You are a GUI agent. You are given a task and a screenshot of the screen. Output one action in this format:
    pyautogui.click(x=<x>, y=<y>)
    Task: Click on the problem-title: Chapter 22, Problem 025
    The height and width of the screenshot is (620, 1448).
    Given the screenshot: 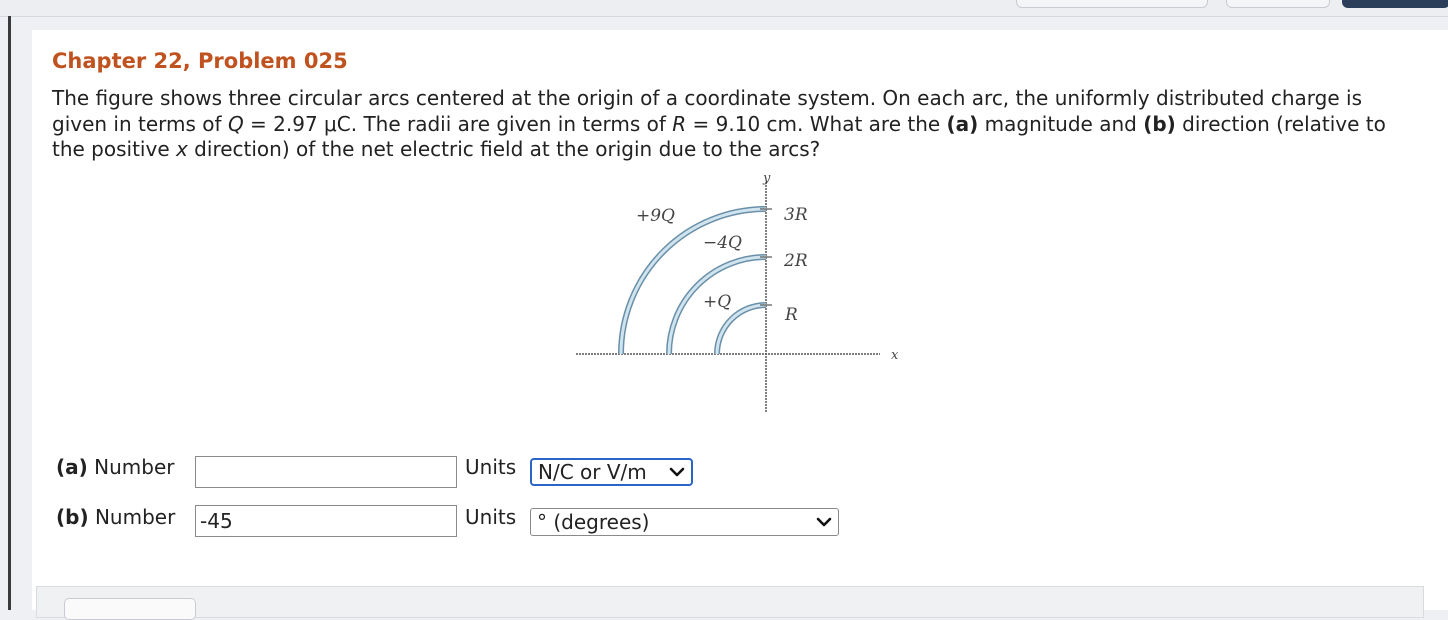 What is the action you would take?
    pyautogui.click(x=200, y=61)
    